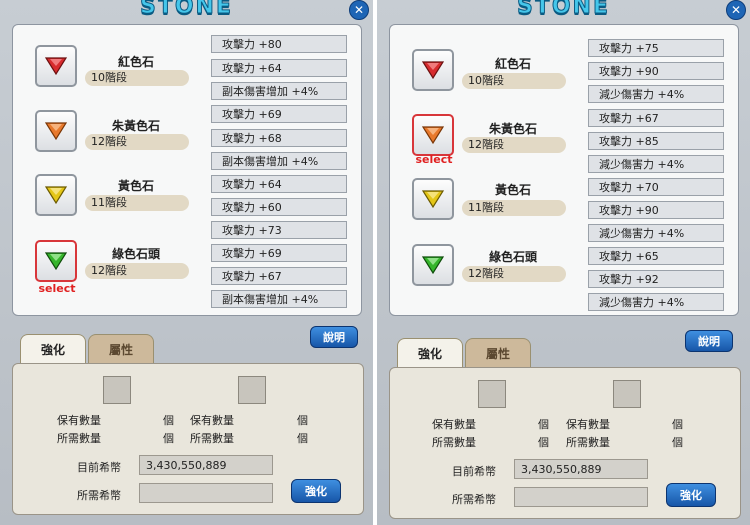 The width and height of the screenshot is (750, 525). What do you see at coordinates (279, 138) in the screenshot?
I see `stat-row: 攻擊力 +68` at bounding box center [279, 138].